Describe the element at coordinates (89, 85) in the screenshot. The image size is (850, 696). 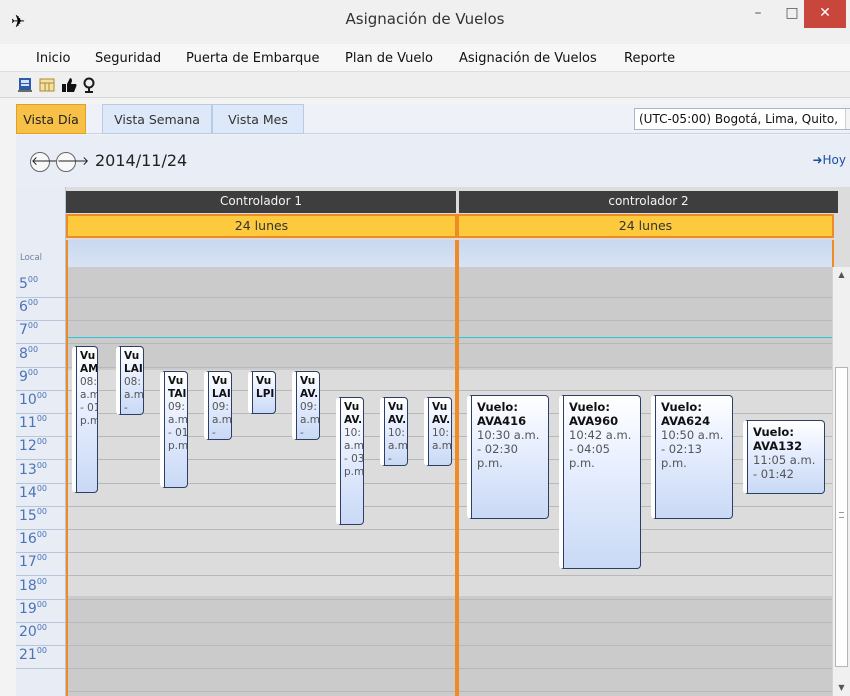
I see `location-pin-icon` at that location.